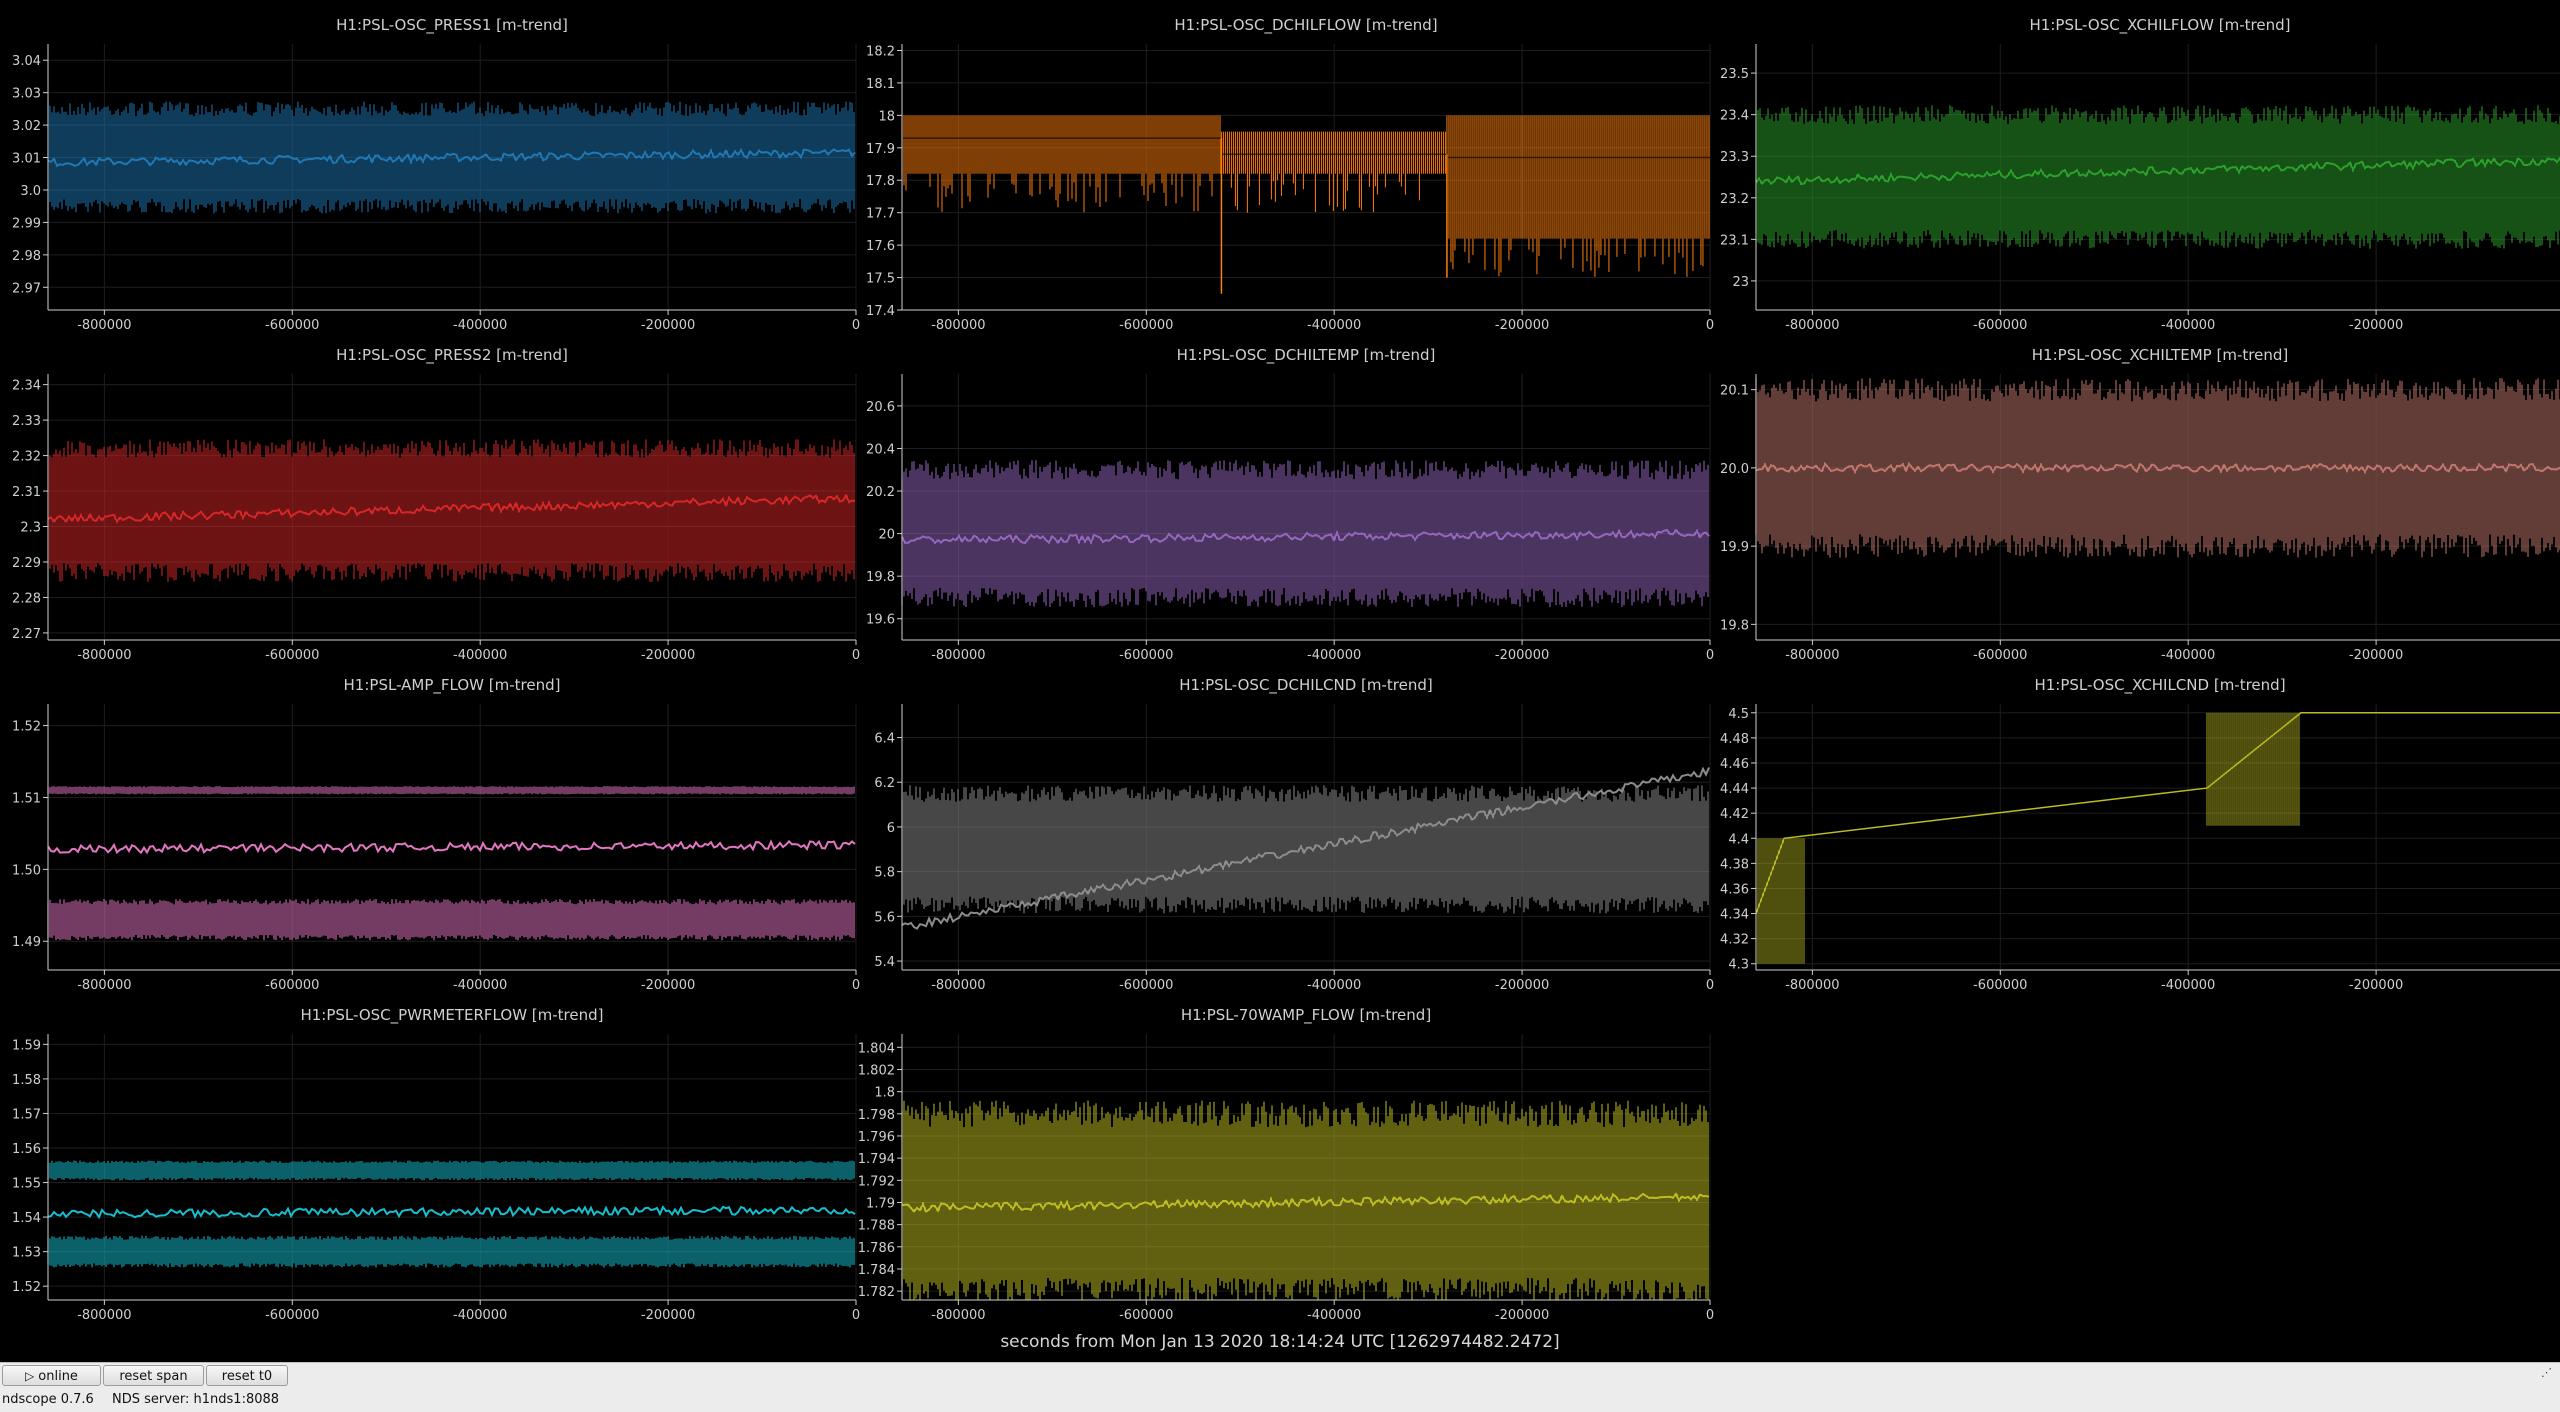 The width and height of the screenshot is (2560, 1412). What do you see at coordinates (26, 1080) in the screenshot?
I see `y-tick-label: 1.58` at bounding box center [26, 1080].